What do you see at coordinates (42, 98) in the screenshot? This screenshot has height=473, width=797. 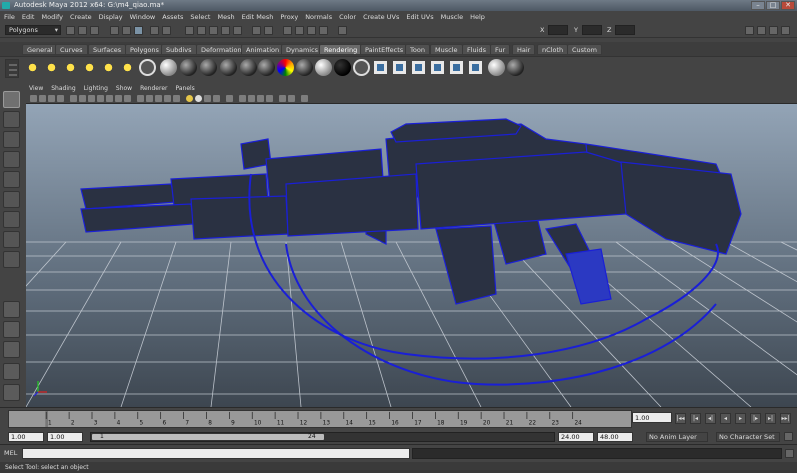 I see `camera-attributes-icon` at bounding box center [42, 98].